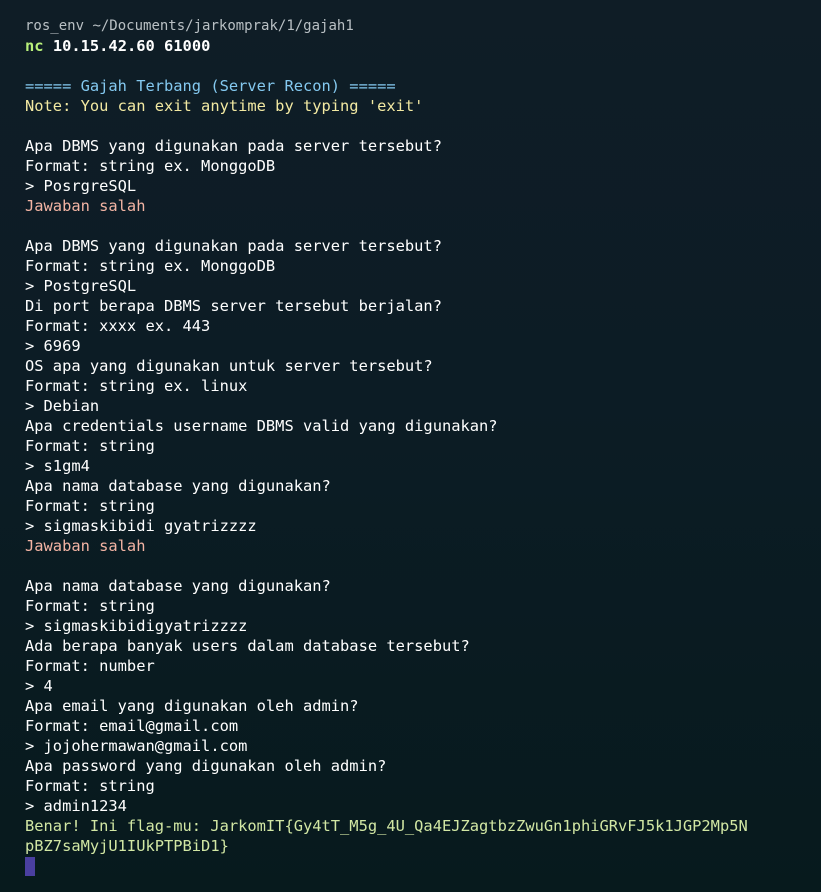 This screenshot has height=892, width=821. I want to click on answer-line: > sigmaskibidi gyatrizzzz, so click(141, 526).